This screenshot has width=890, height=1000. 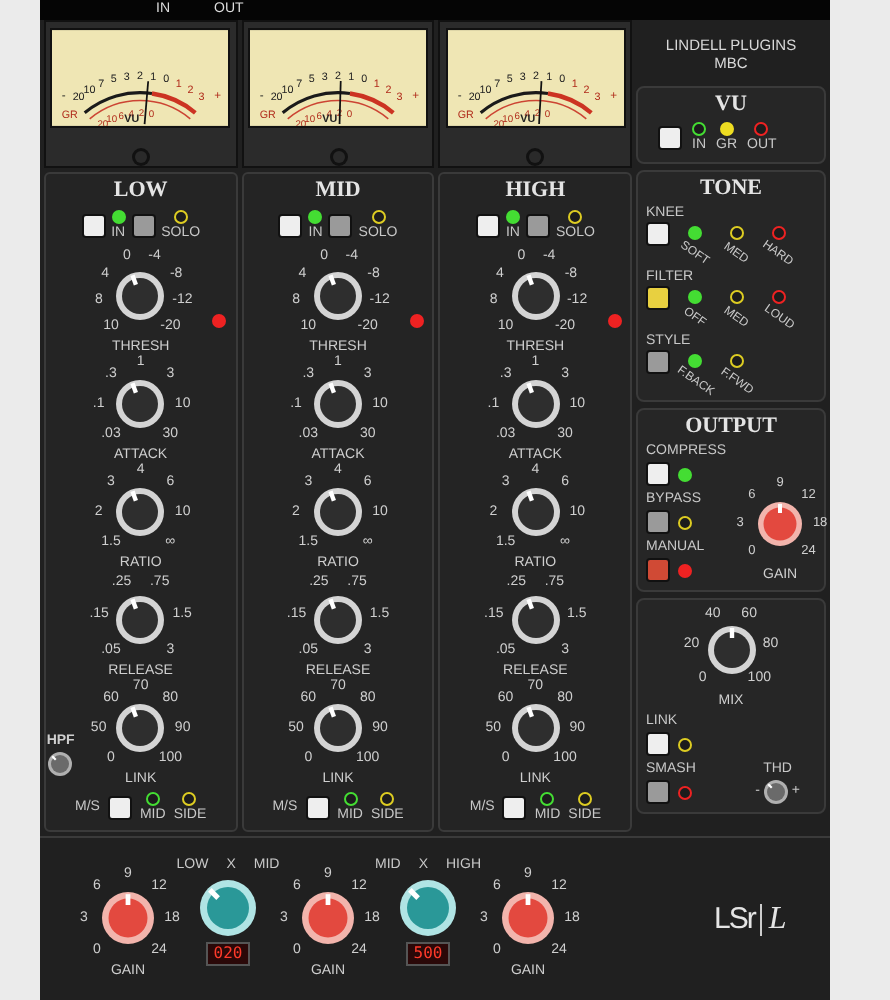 What do you see at coordinates (338, 191) in the screenshot?
I see `band-title: MID` at bounding box center [338, 191].